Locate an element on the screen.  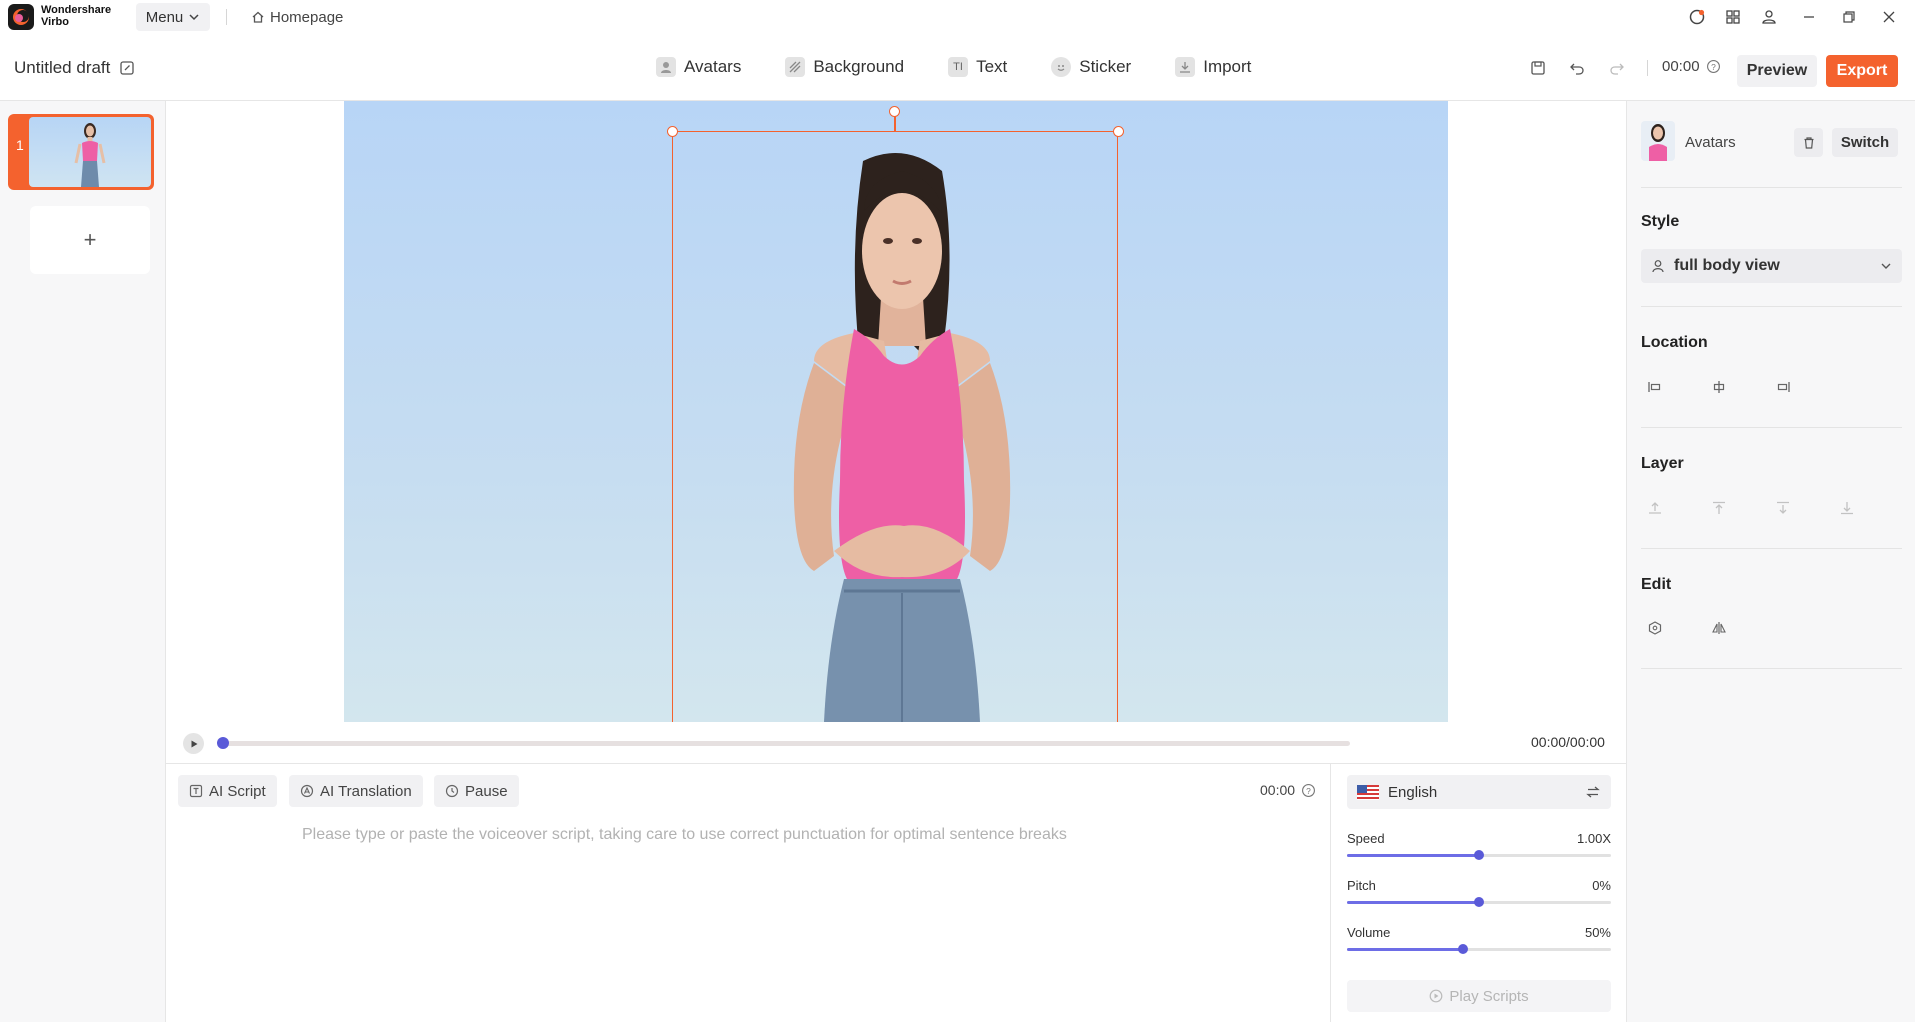
tool-import: Import is located at coordinates (1213, 67).